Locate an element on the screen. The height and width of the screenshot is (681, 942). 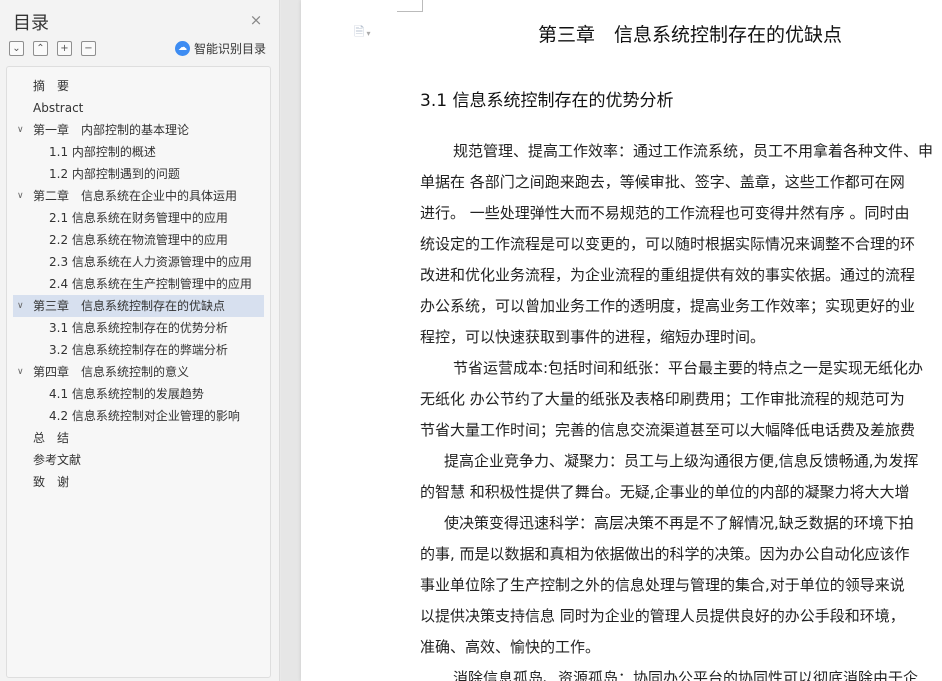
paragraph-line: 进行。 一些处理弹性大而不易规范的工作流程也可变得井然有序 。同时由 is located at coordinates (665, 213).